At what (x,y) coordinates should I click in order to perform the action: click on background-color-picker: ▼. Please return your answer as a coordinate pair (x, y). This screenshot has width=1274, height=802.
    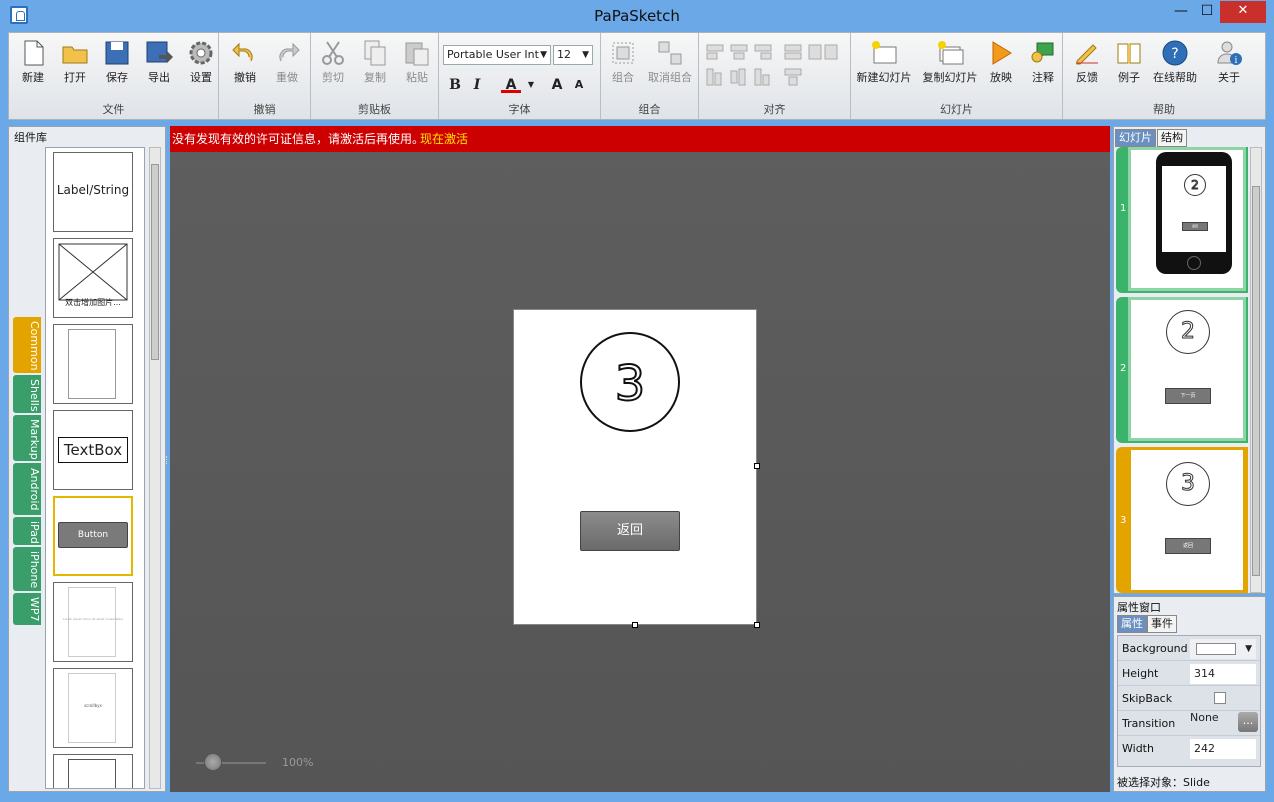
    Looking at the image, I should click on (1223, 649).